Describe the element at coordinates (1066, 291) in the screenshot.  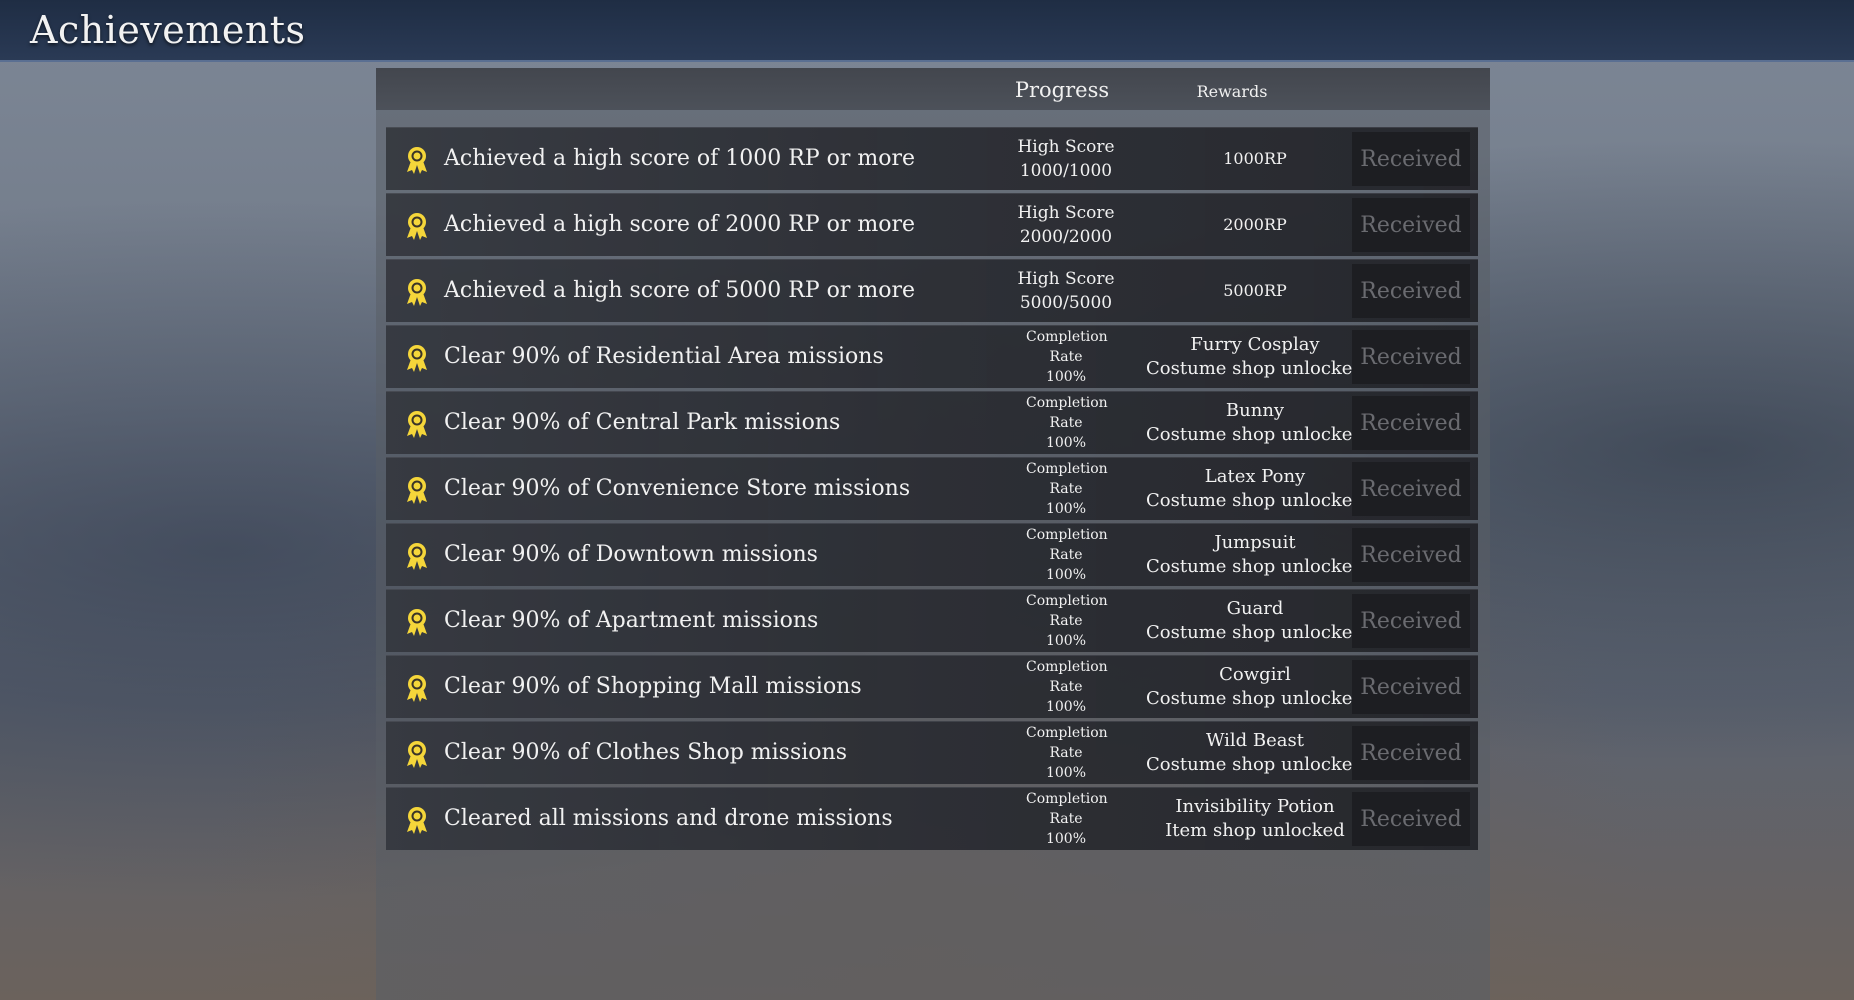
I see `achievement-progress: High Score 5000/5000` at that location.